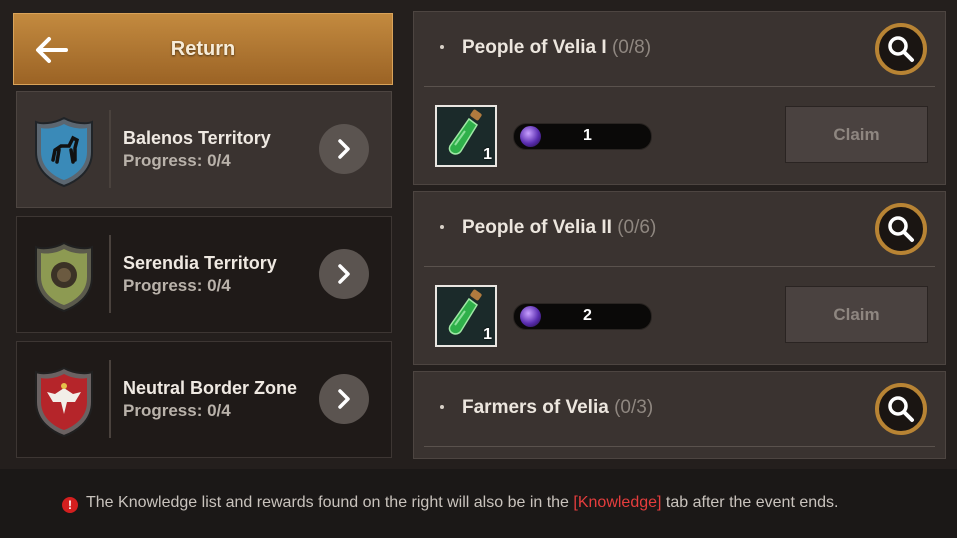  Describe the element at coordinates (558, 407) in the screenshot. I see `quest-title: Farmers of Velia (0/3)` at that location.